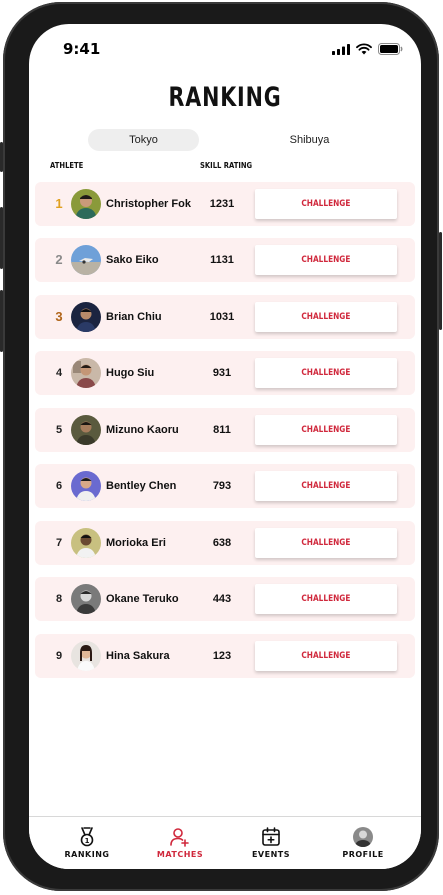 The width and height of the screenshot is (443, 895). What do you see at coordinates (142, 599) in the screenshot?
I see `athlete-name: Okane Teruko` at bounding box center [142, 599].